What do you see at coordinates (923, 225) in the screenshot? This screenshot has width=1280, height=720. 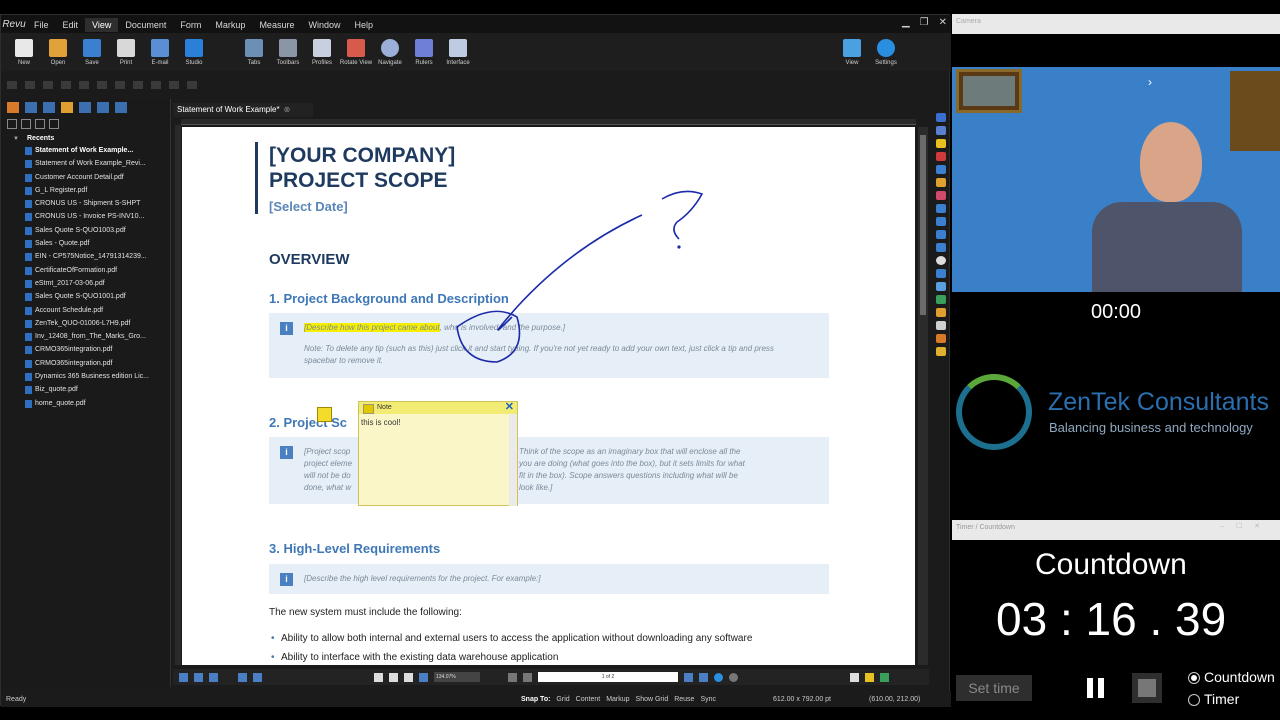 I see `scroll-thumb` at bounding box center [923, 225].